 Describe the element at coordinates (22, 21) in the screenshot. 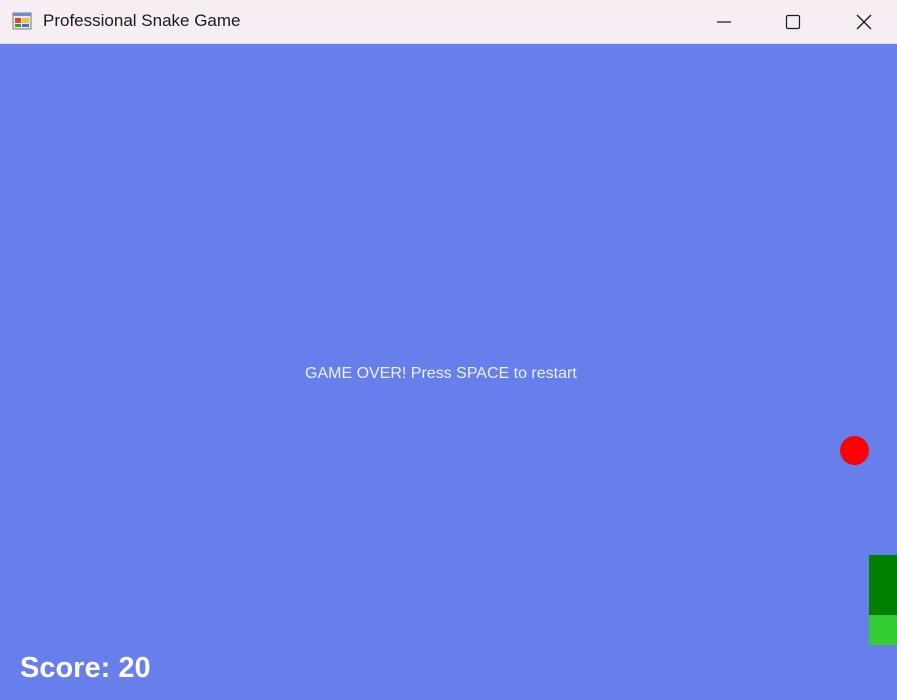

I see `app-window-icon` at that location.